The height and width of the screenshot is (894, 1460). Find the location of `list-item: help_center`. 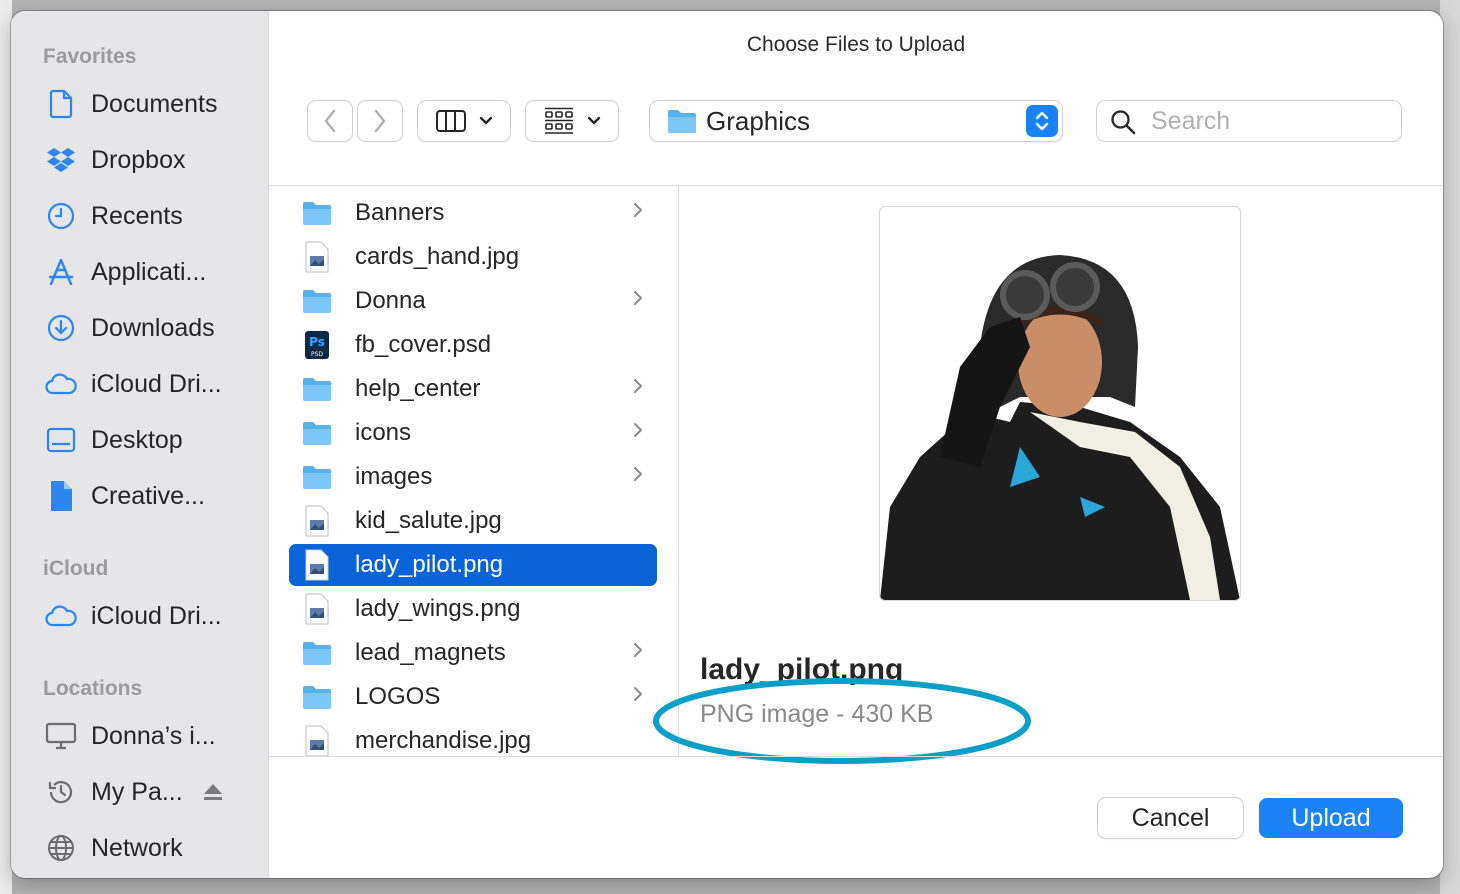

list-item: help_center is located at coordinates (473, 389).